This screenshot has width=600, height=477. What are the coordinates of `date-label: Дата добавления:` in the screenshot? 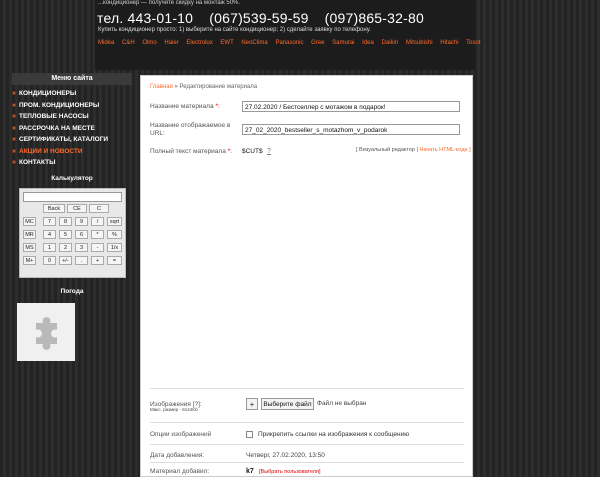 It's located at (177, 455).